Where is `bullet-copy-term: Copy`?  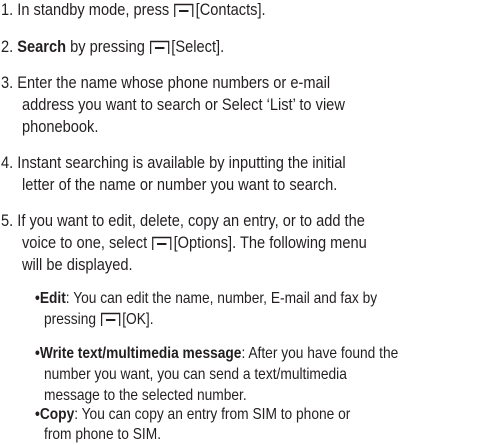 bullet-copy-term: Copy is located at coordinates (57, 414).